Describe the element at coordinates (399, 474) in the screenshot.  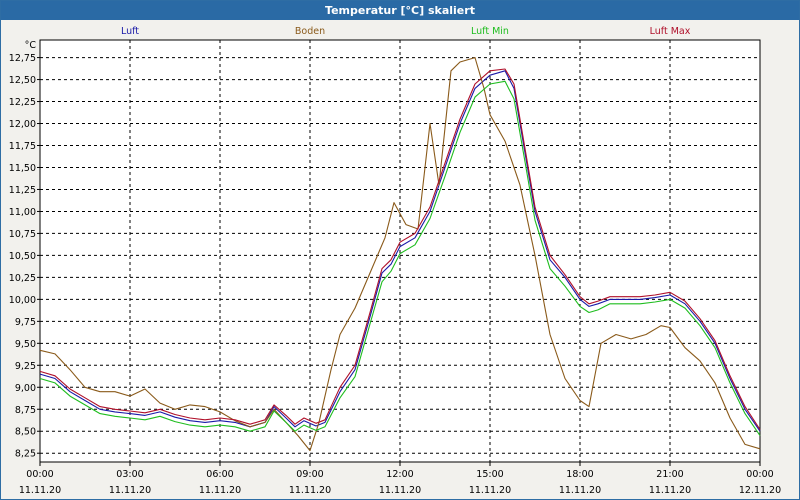
I see `x-tick-label: 12:00` at that location.